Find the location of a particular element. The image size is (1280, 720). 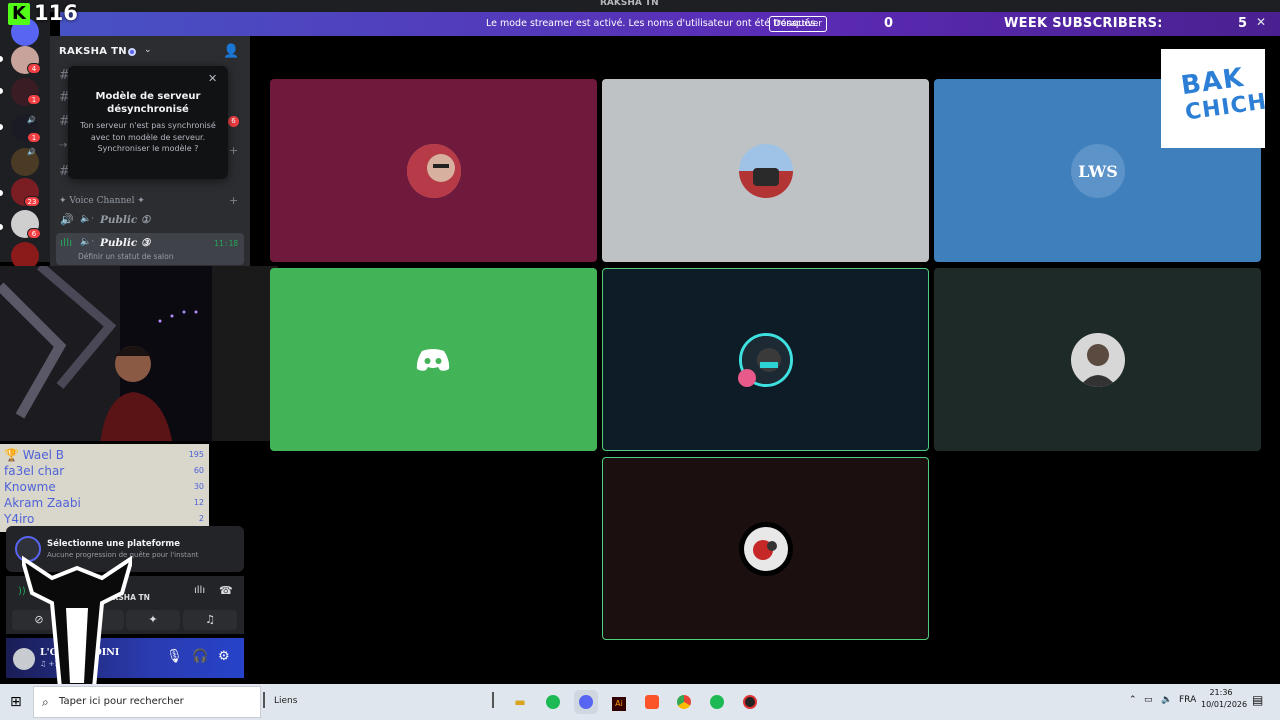

clock-date: 10/01/2026 is located at coordinates (1224, 704).